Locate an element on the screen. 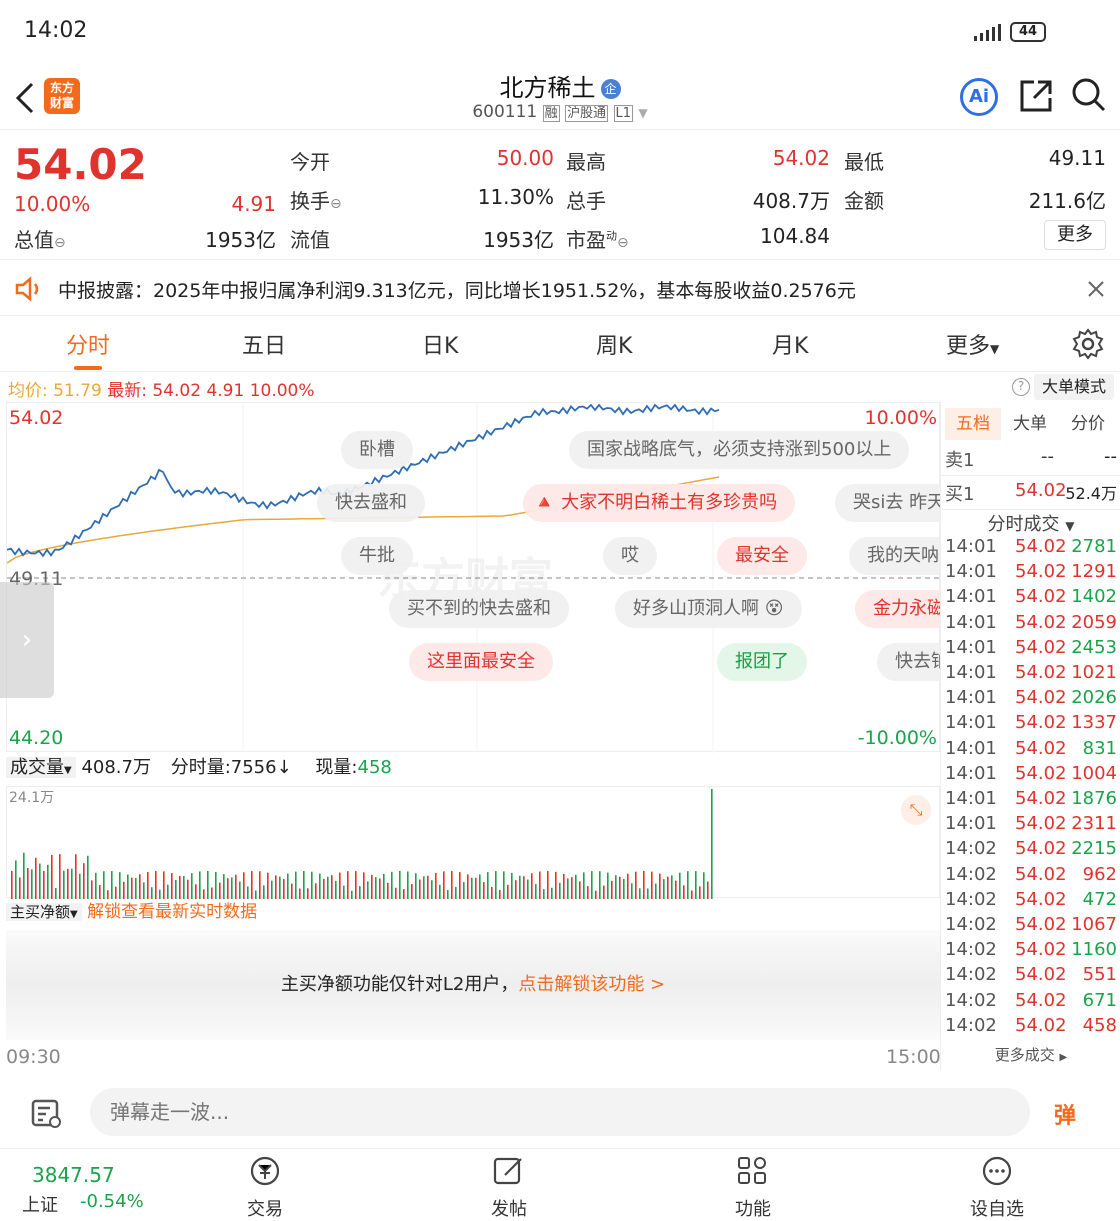  settings-icon is located at coordinates (1088, 346).